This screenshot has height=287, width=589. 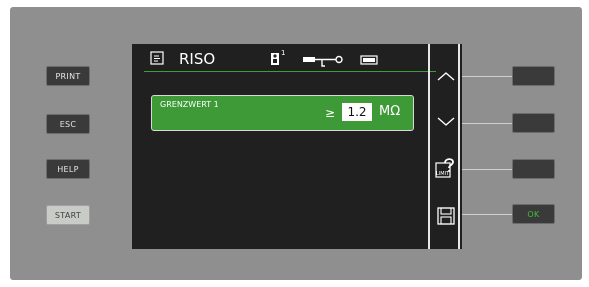 What do you see at coordinates (189, 104) in the screenshot?
I see `limit-label: GRENZWERT 1` at bounding box center [189, 104].